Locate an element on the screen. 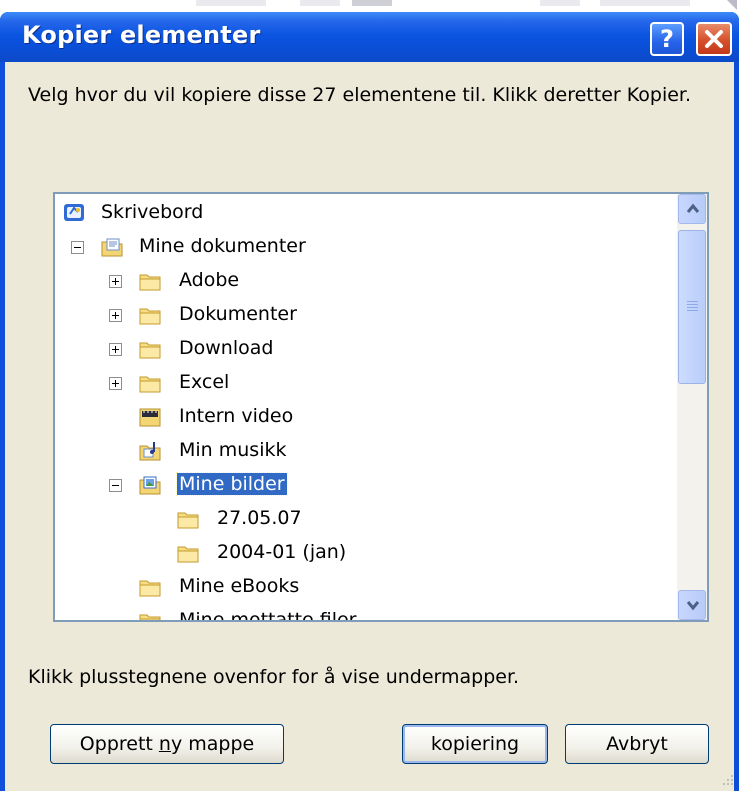 The height and width of the screenshot is (791, 739). close-button is located at coordinates (714, 39).